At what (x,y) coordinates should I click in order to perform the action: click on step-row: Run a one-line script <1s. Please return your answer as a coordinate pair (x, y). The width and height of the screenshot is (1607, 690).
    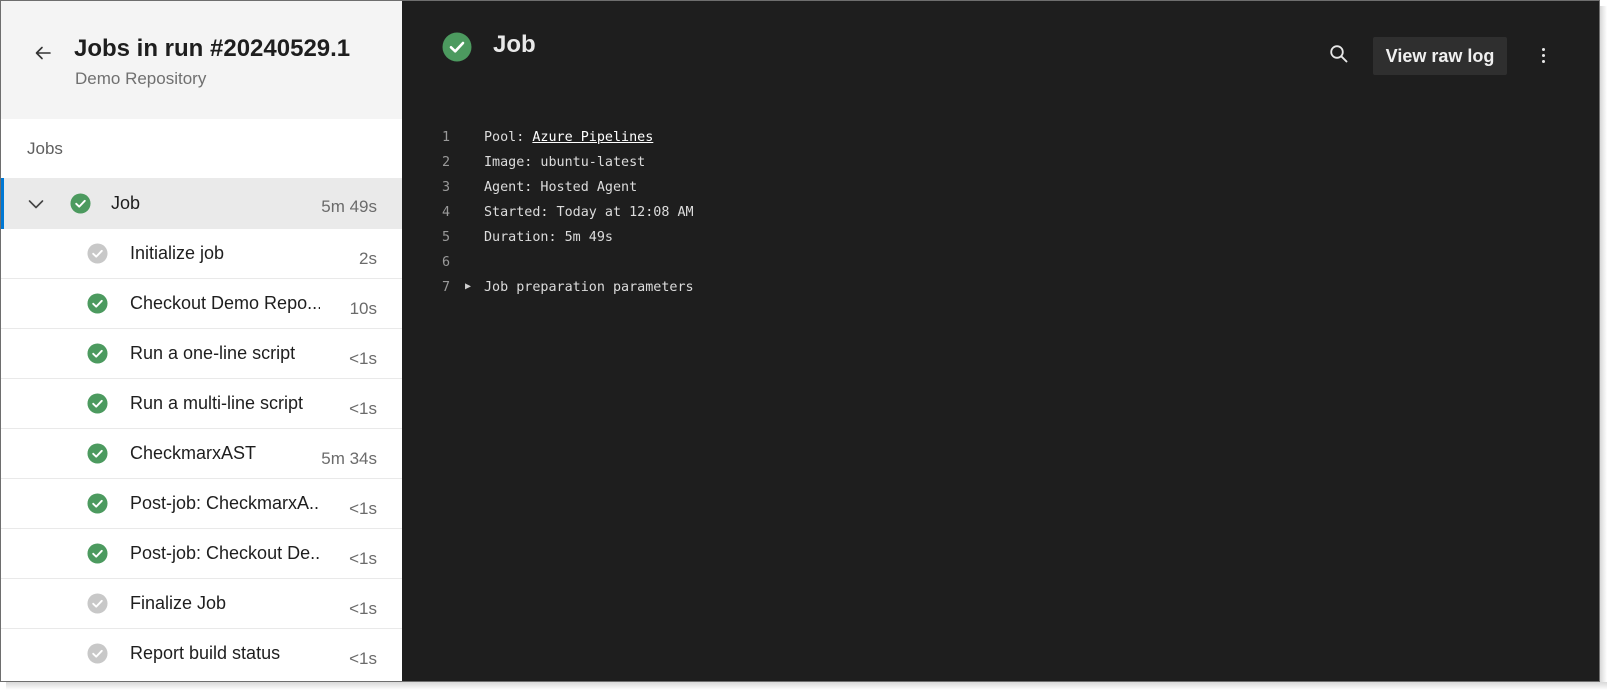
    Looking at the image, I should click on (201, 354).